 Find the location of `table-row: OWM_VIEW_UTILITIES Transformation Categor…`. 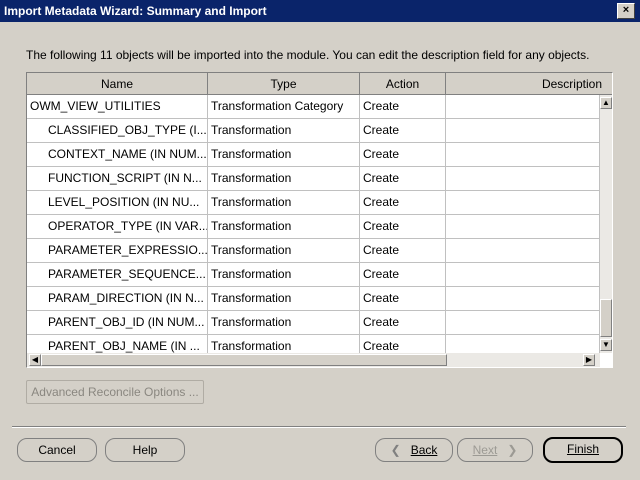

table-row: OWM_VIEW_UTILITIES Transformation Categor… is located at coordinates (313, 107).